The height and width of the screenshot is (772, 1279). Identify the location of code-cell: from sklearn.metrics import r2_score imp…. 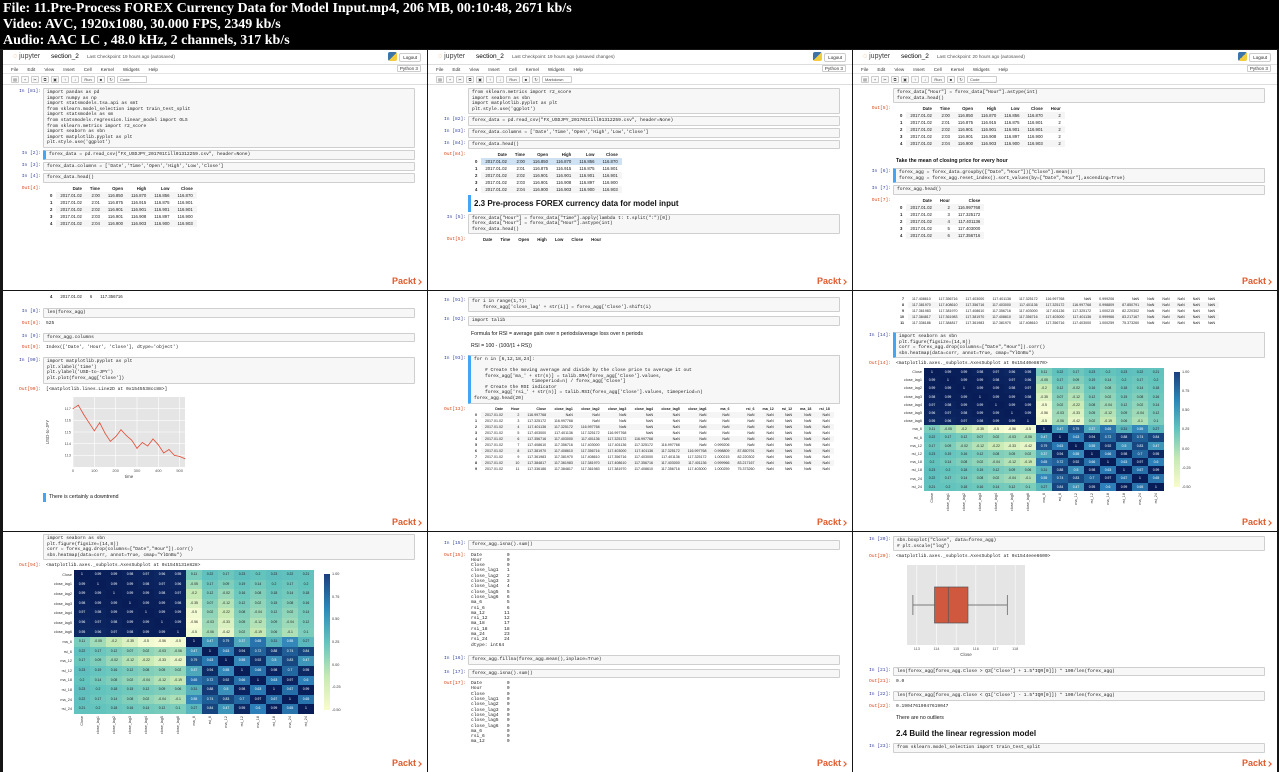
(654, 101).